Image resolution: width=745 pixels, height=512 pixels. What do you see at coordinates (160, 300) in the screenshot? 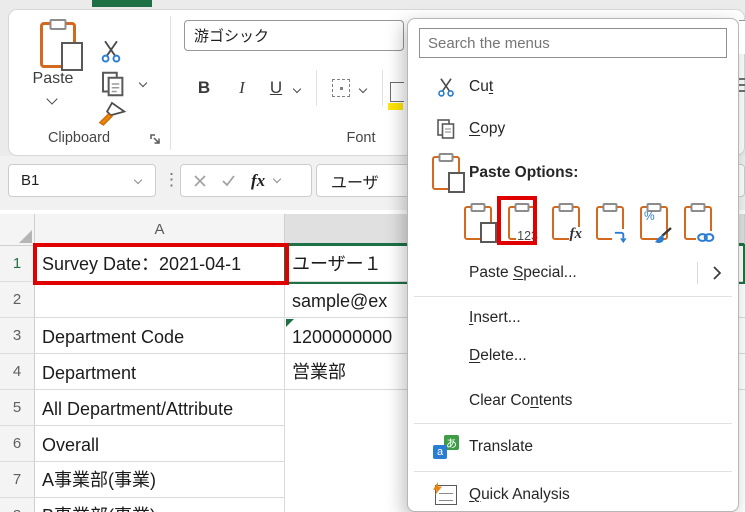
I see `cell-a2` at bounding box center [160, 300].